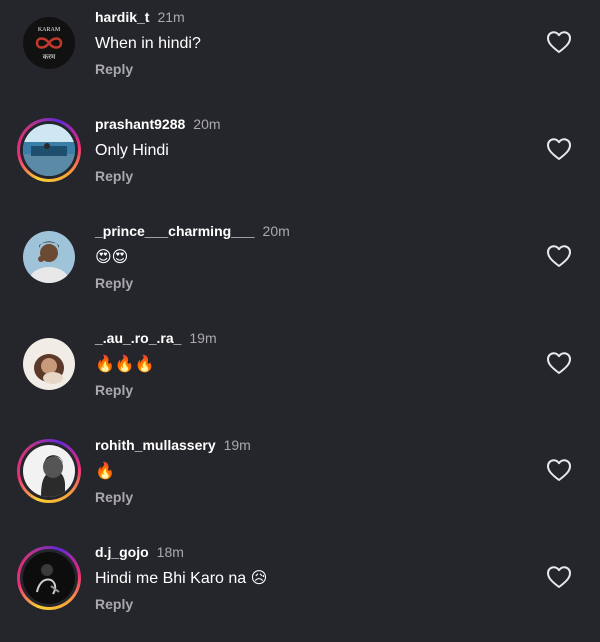 Image resolution: width=600 pixels, height=642 pixels. What do you see at coordinates (122, 17) in the screenshot?
I see `username: hardik_t` at bounding box center [122, 17].